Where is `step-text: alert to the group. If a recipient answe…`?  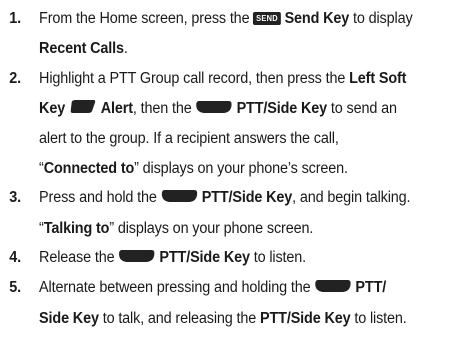 step-text: alert to the group. If a recipient answe… is located at coordinates (189, 138).